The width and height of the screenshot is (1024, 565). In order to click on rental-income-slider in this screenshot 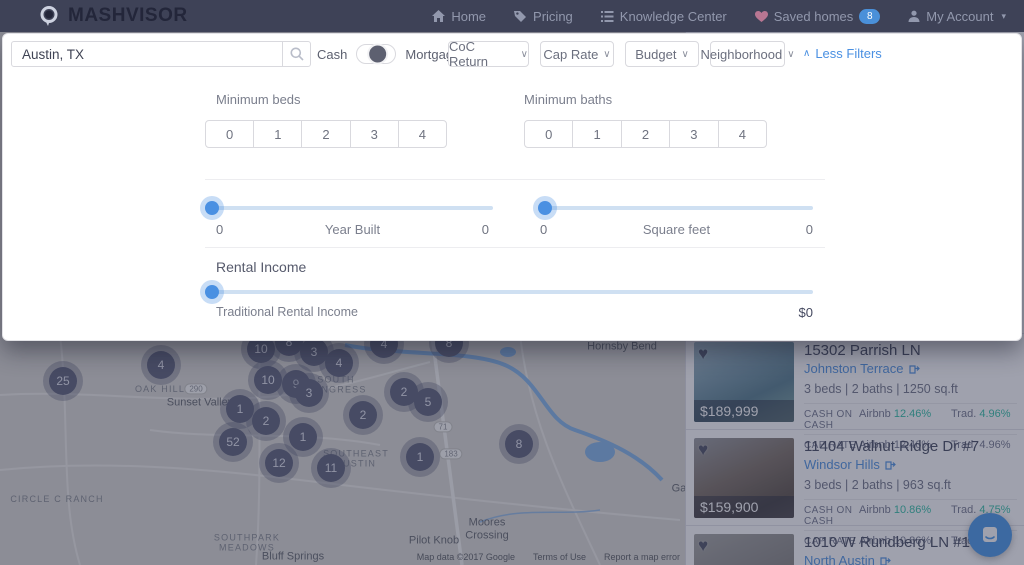, I will do `click(509, 292)`.